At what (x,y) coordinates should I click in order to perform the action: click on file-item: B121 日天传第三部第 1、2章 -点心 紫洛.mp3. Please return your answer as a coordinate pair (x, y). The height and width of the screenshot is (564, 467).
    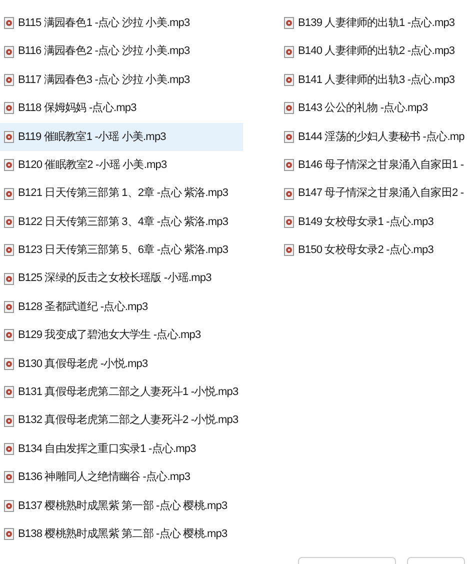
    Looking at the image, I should click on (121, 193).